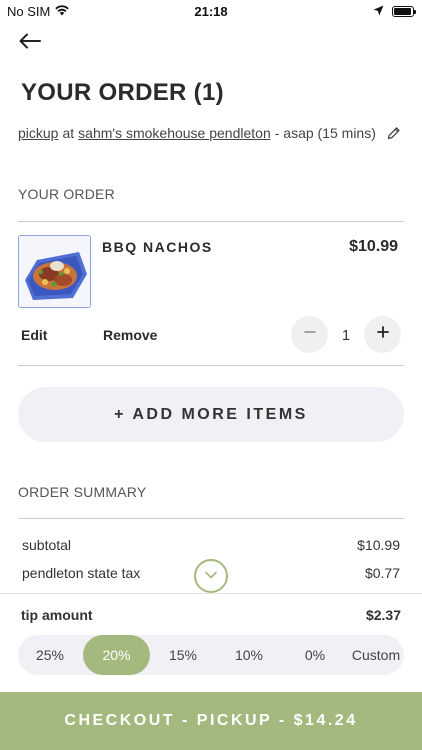 The height and width of the screenshot is (750, 422). I want to click on summary-value: $10.99, so click(378, 545).